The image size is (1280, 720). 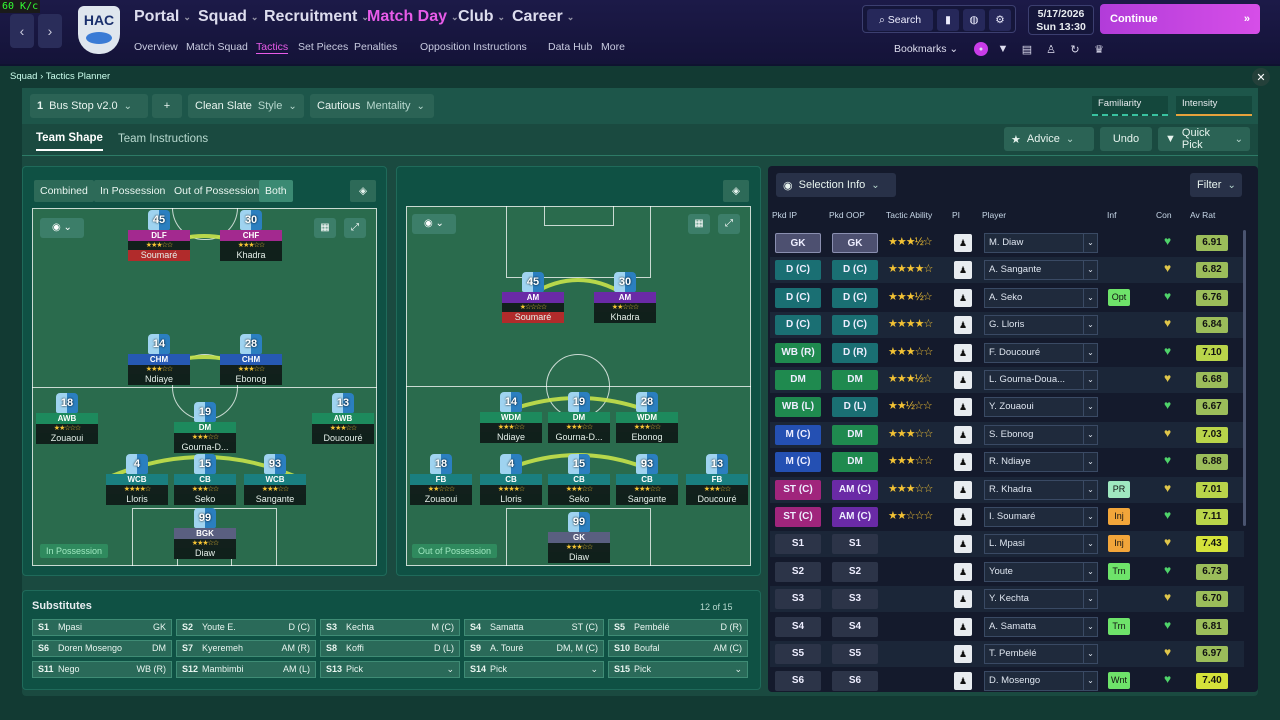 I want to click on player-card: 14 CHM ★★★☆☆ Ndiaye, so click(x=159, y=359).